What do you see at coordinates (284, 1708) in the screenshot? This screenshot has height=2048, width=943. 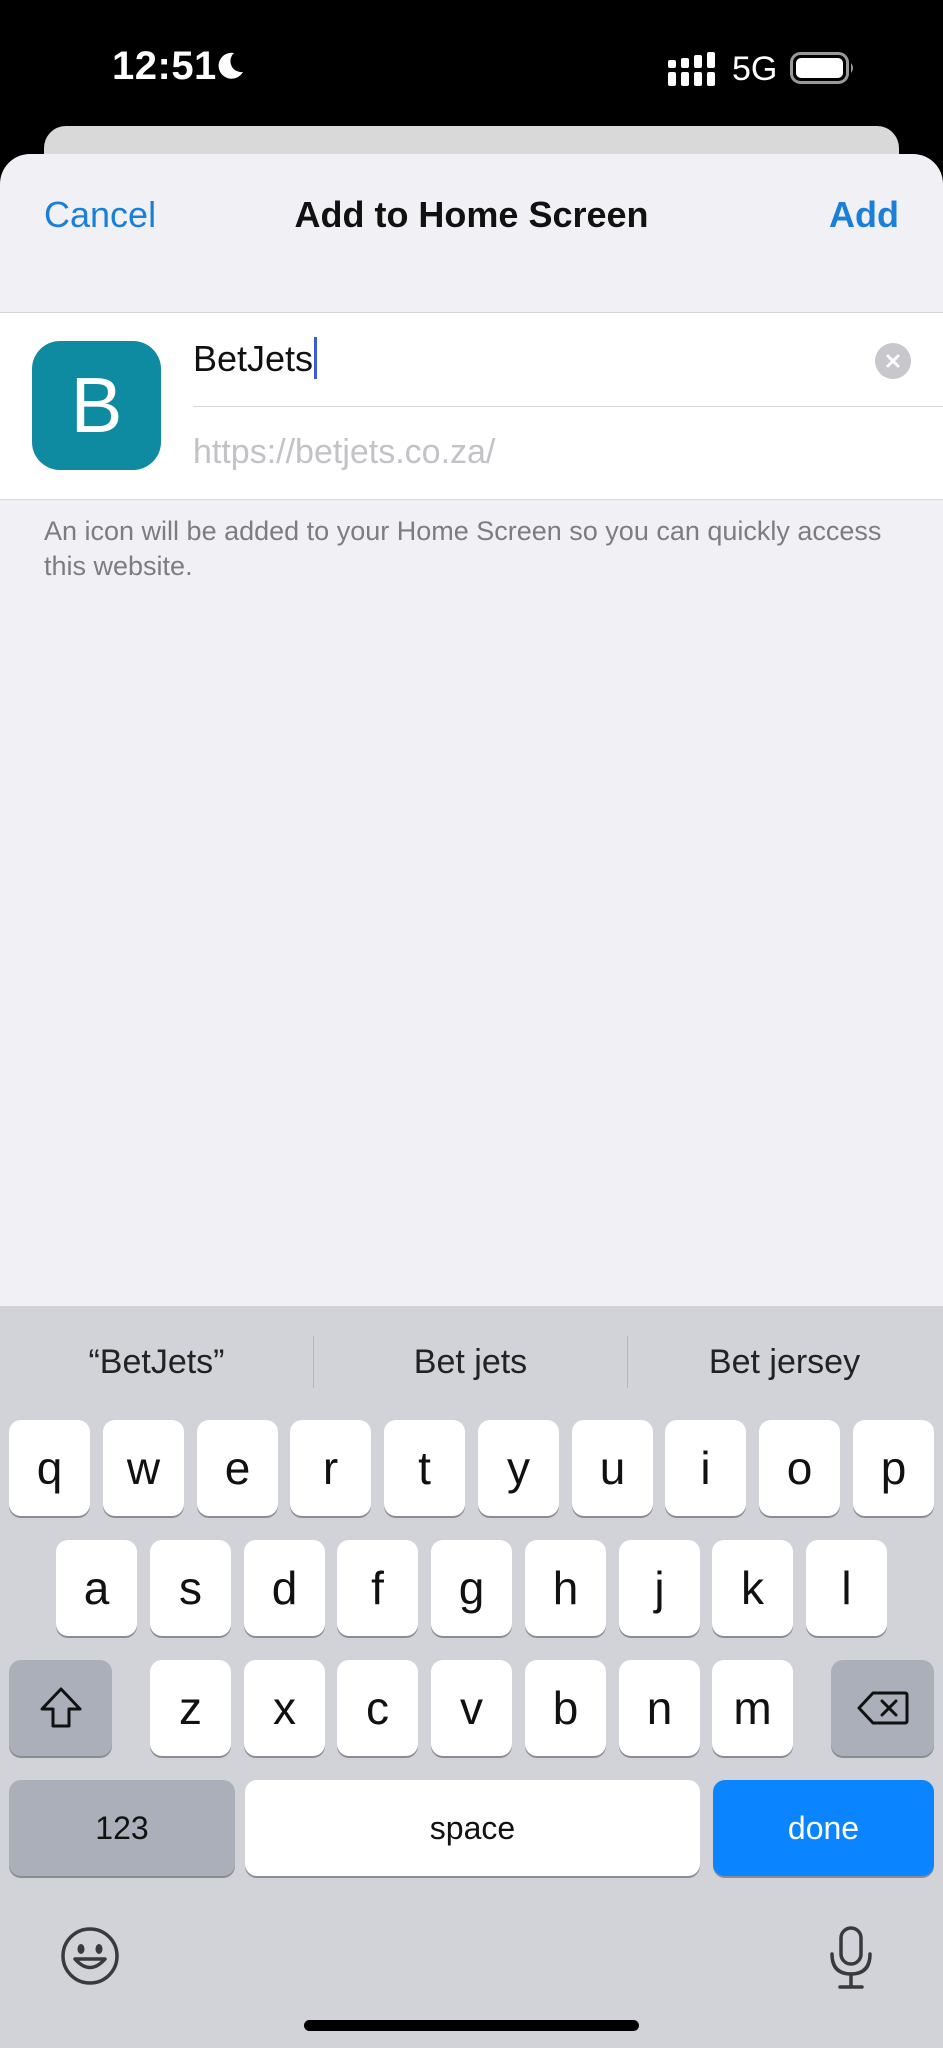 I see `key-x: x` at bounding box center [284, 1708].